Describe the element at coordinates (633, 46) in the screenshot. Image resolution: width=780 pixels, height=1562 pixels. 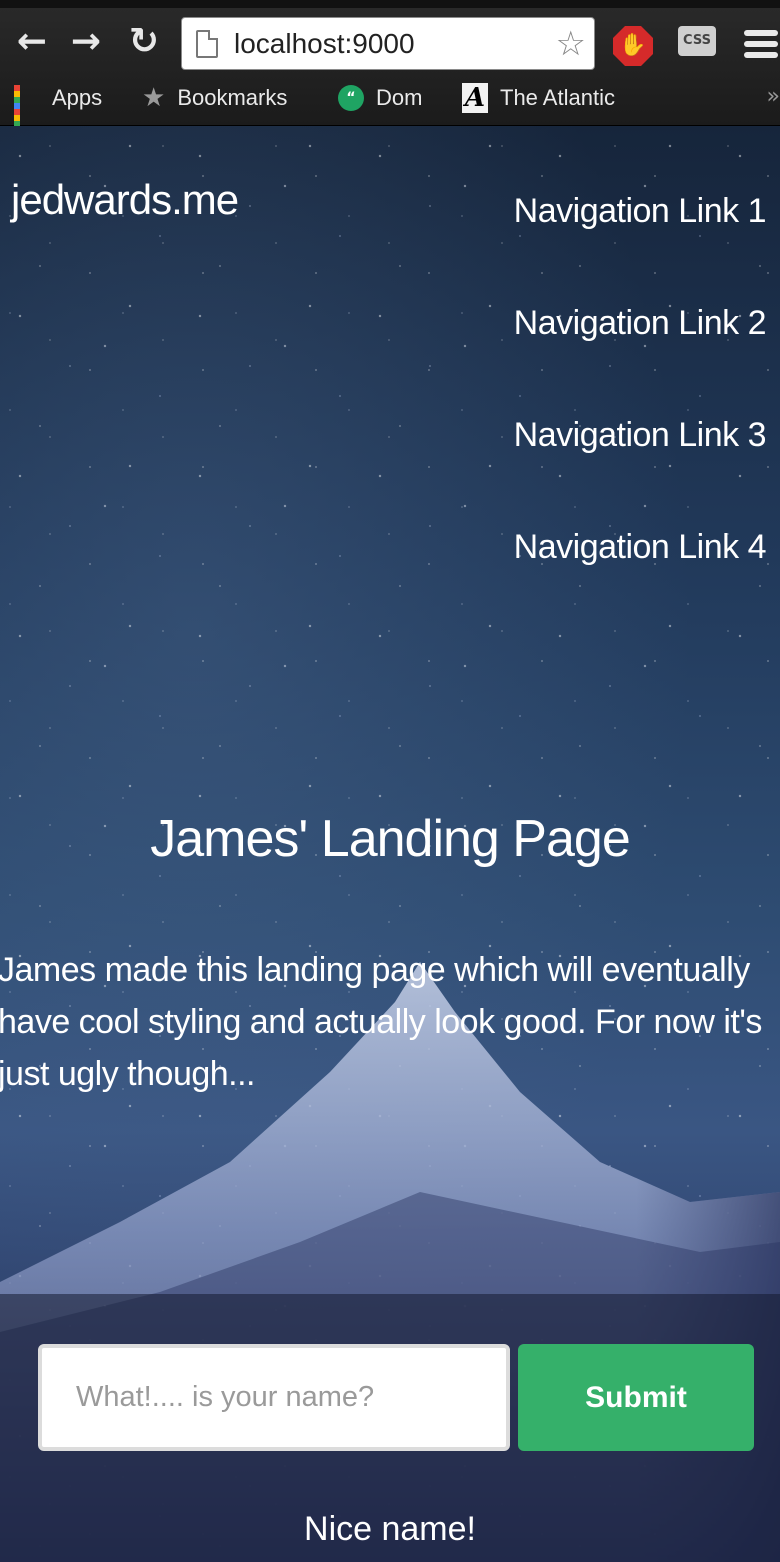
I see `adblock-icon: ✋` at that location.